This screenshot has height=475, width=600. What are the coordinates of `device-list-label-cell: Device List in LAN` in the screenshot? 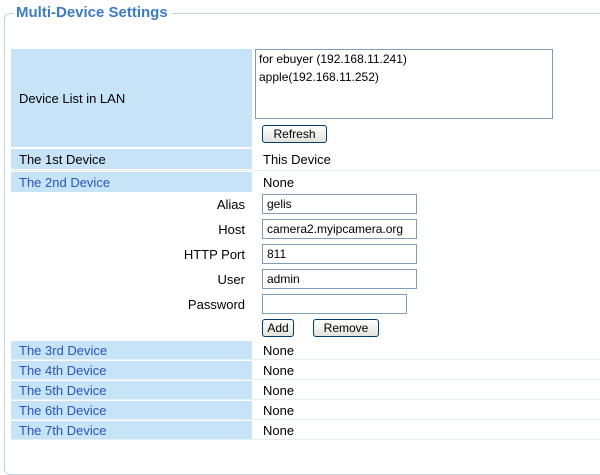 It's located at (131, 98).